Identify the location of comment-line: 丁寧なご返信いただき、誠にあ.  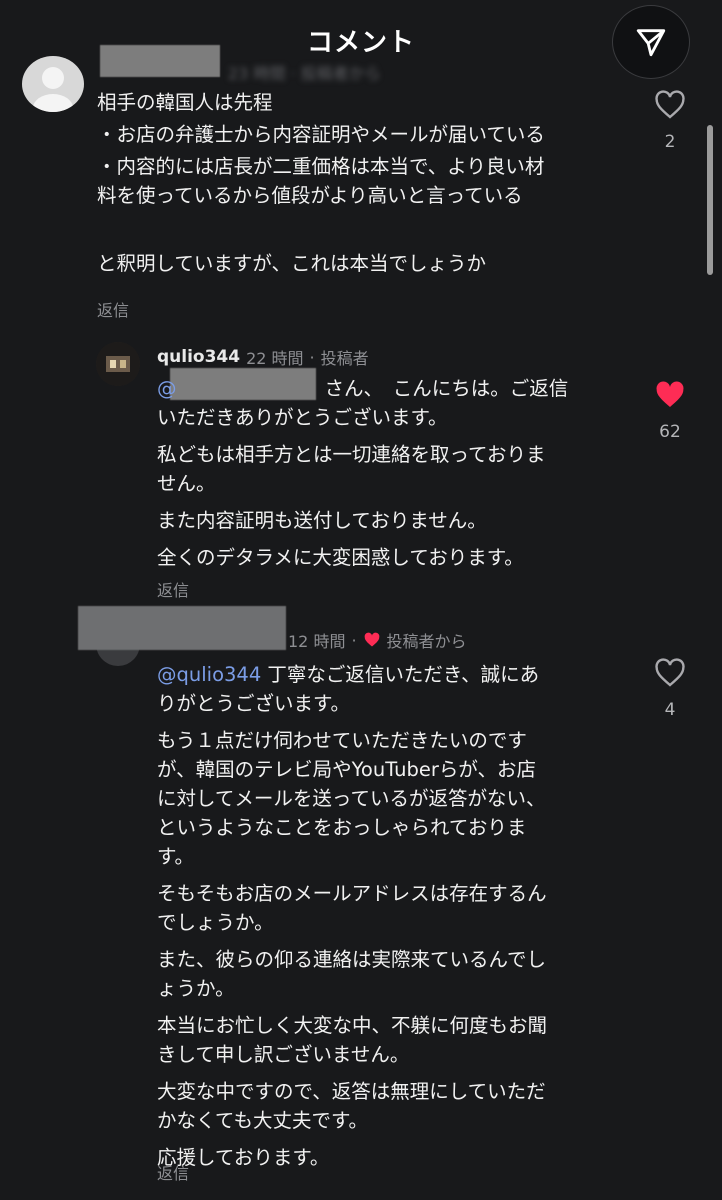
(400, 674).